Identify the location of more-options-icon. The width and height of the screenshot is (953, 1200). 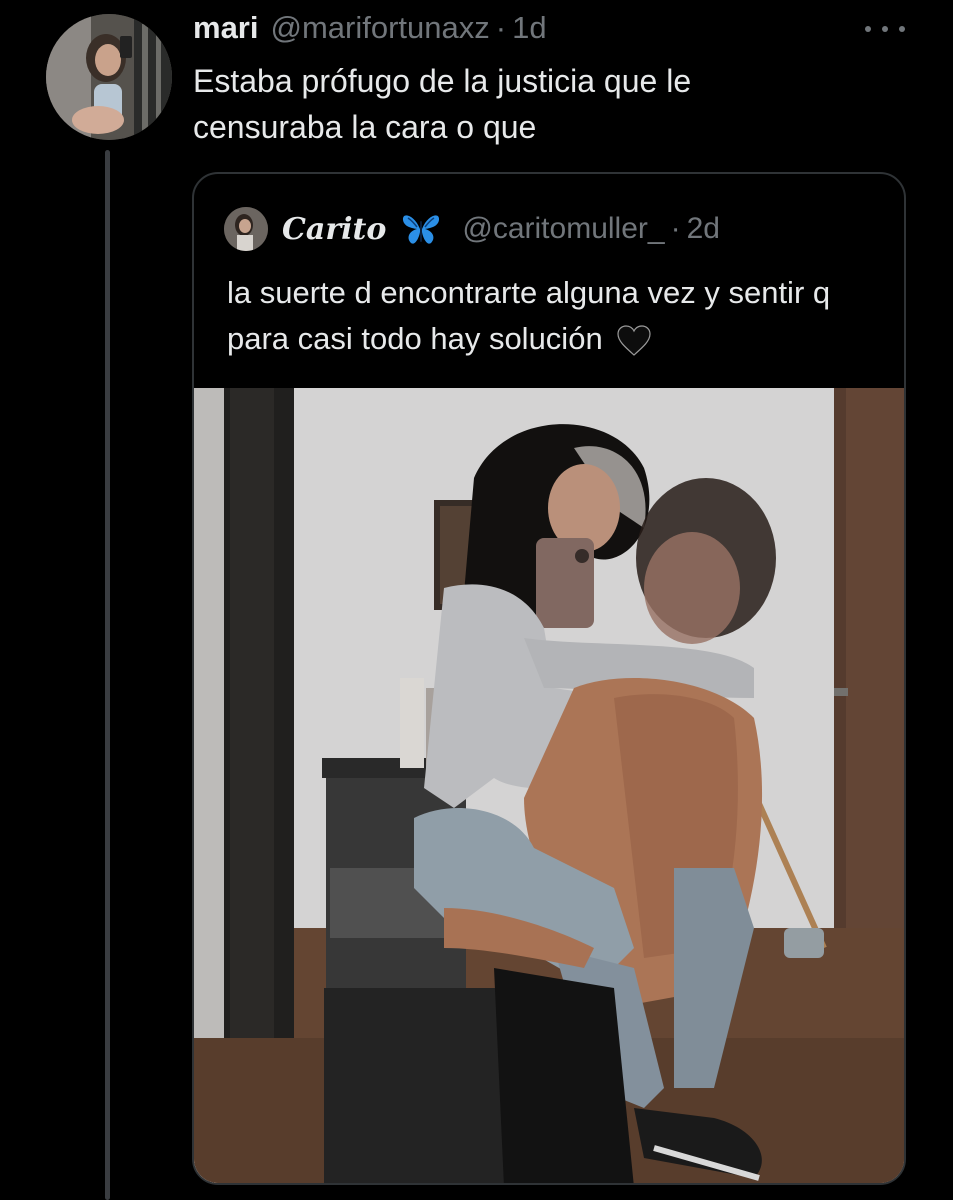
(885, 29).